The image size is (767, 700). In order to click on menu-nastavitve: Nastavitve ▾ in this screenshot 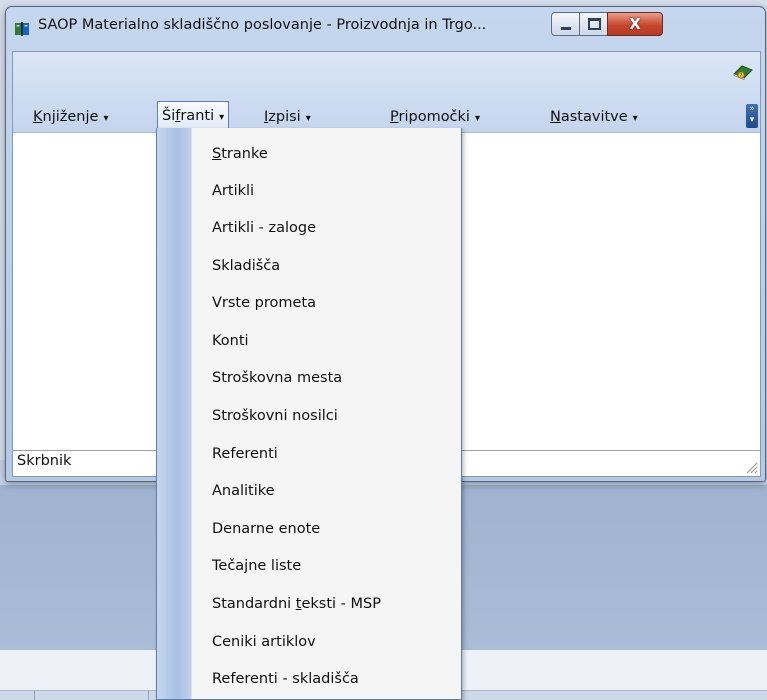, I will do `click(594, 117)`.